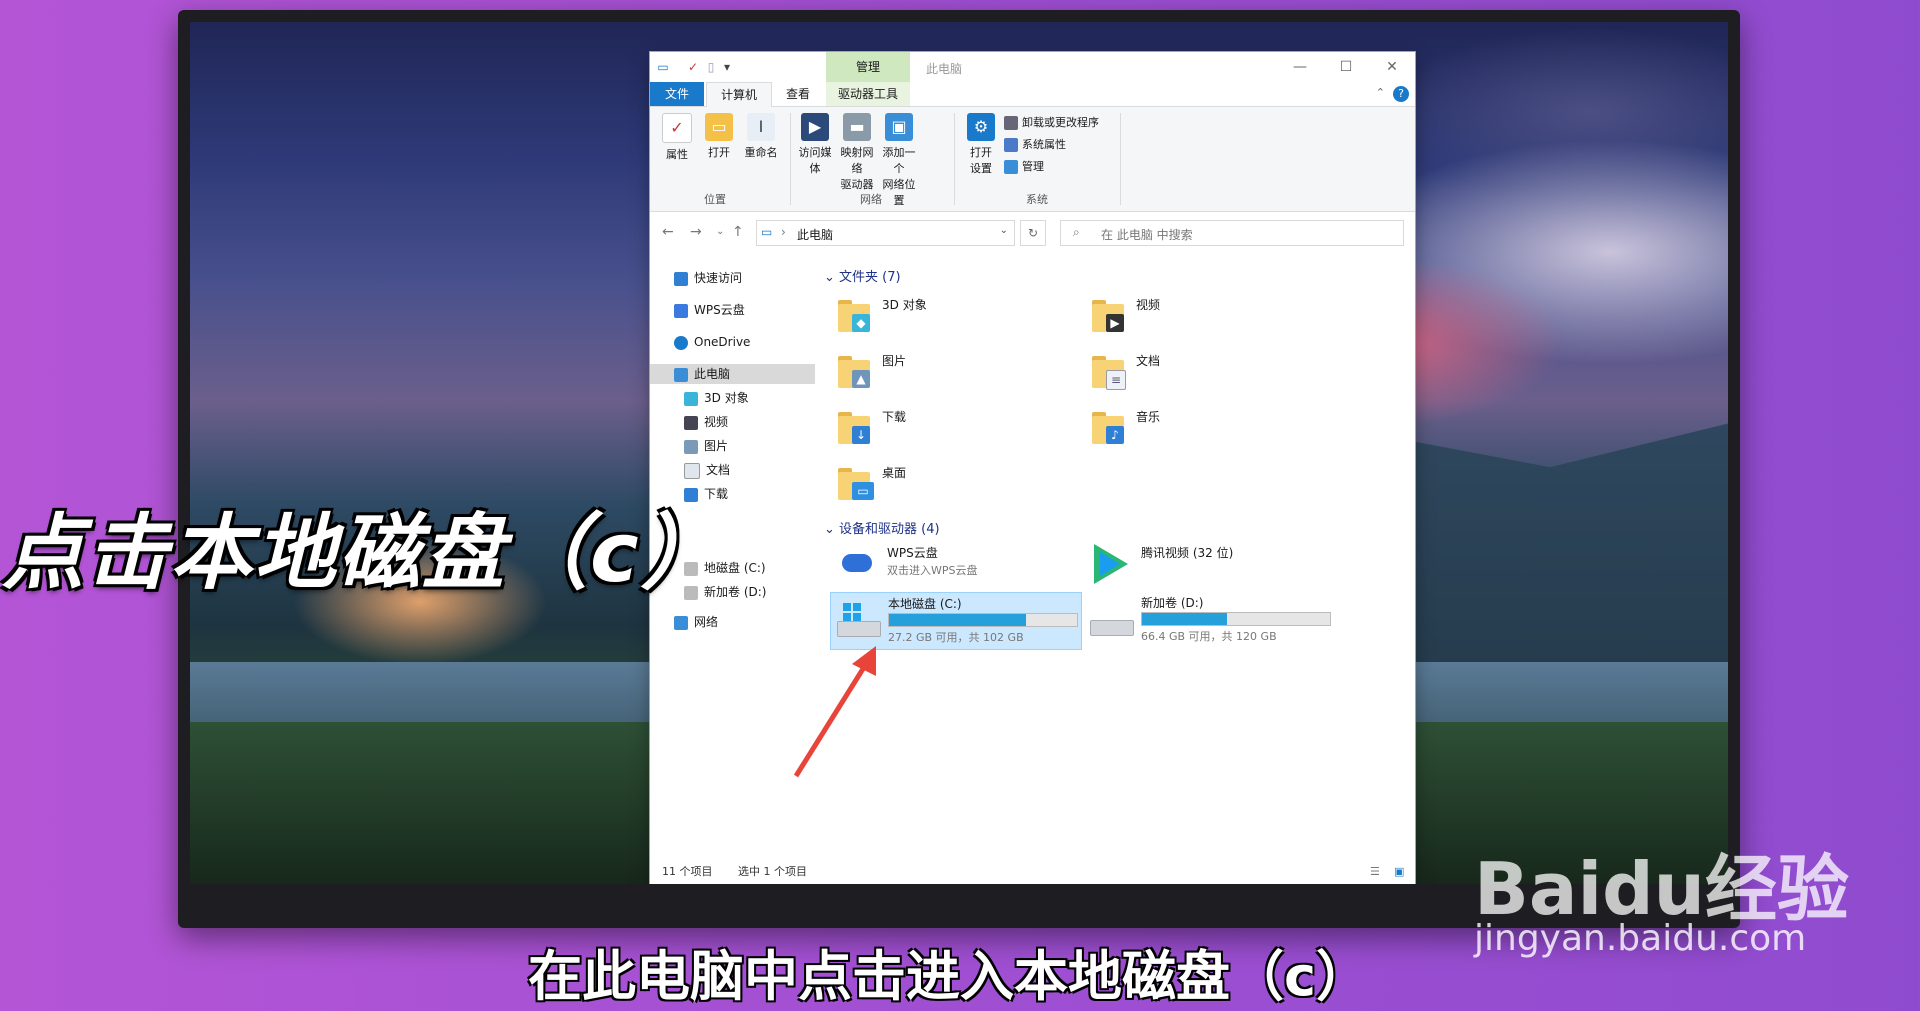  Describe the element at coordinates (868, 94) in the screenshot. I see `tab-drive-tools: 驱动器工具` at that location.